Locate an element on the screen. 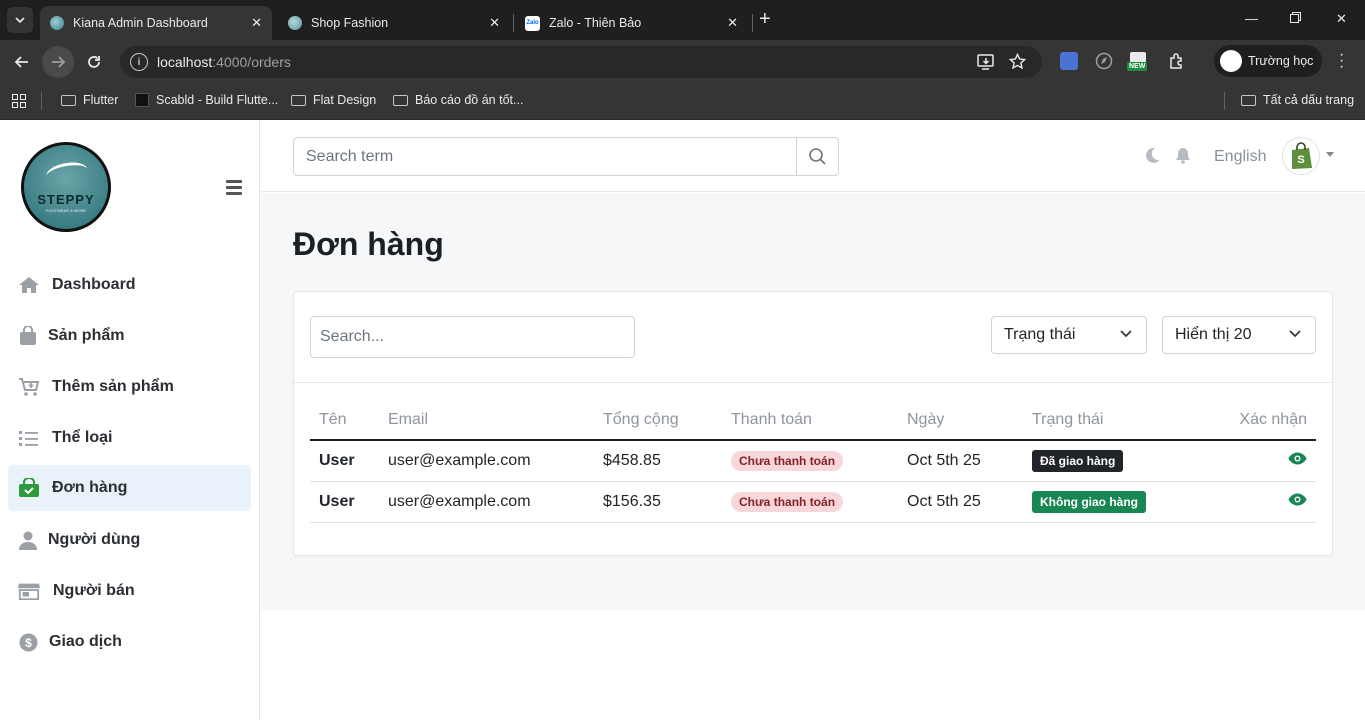  language-switcher: English is located at coordinates (1240, 157).